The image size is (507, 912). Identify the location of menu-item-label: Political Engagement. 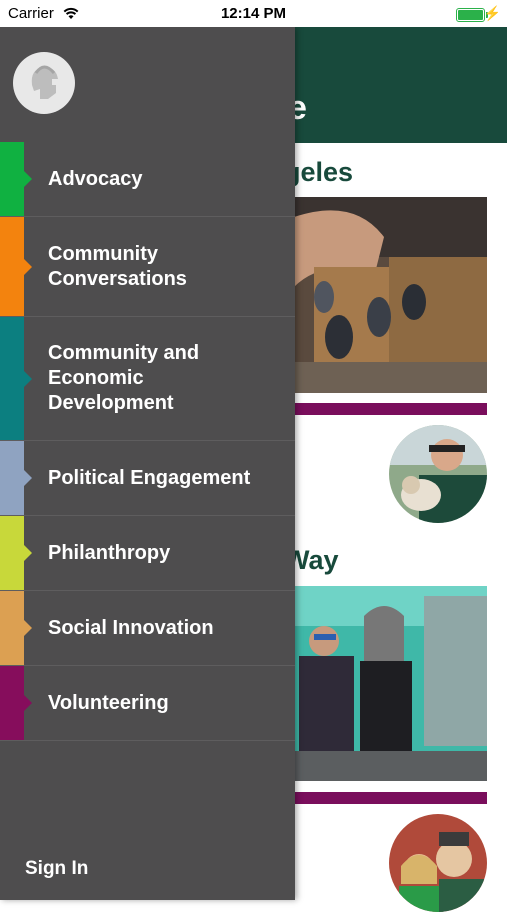
(149, 477).